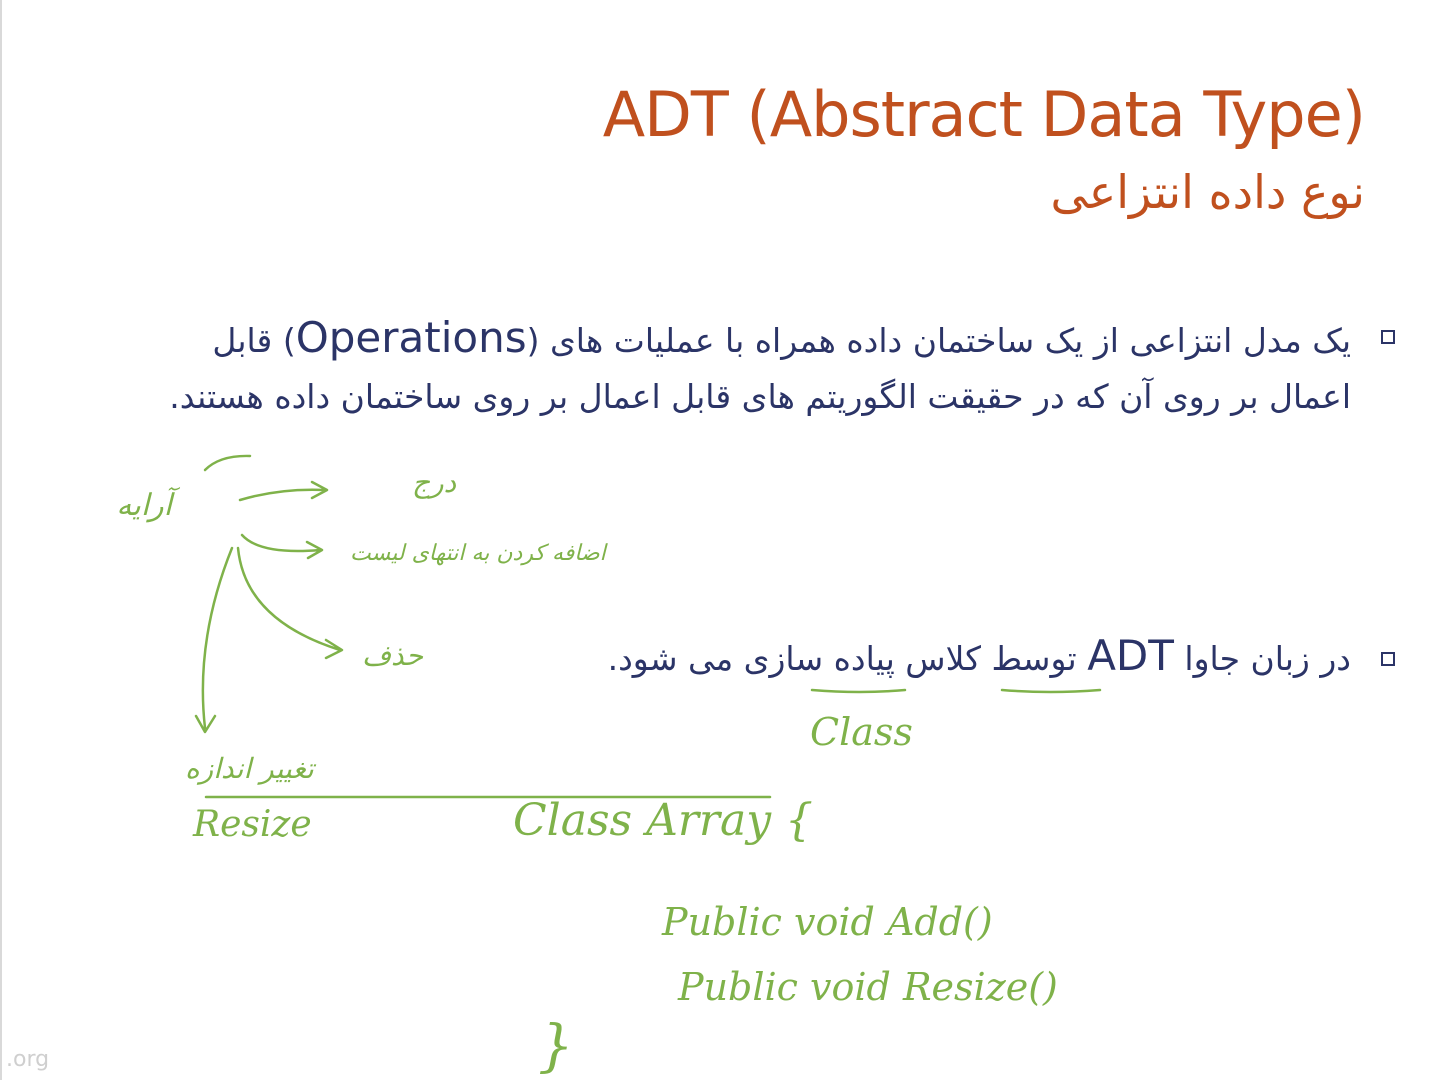 The image size is (1437, 1080). Describe the element at coordinates (1, 540) in the screenshot. I see `slide-left-border` at that location.